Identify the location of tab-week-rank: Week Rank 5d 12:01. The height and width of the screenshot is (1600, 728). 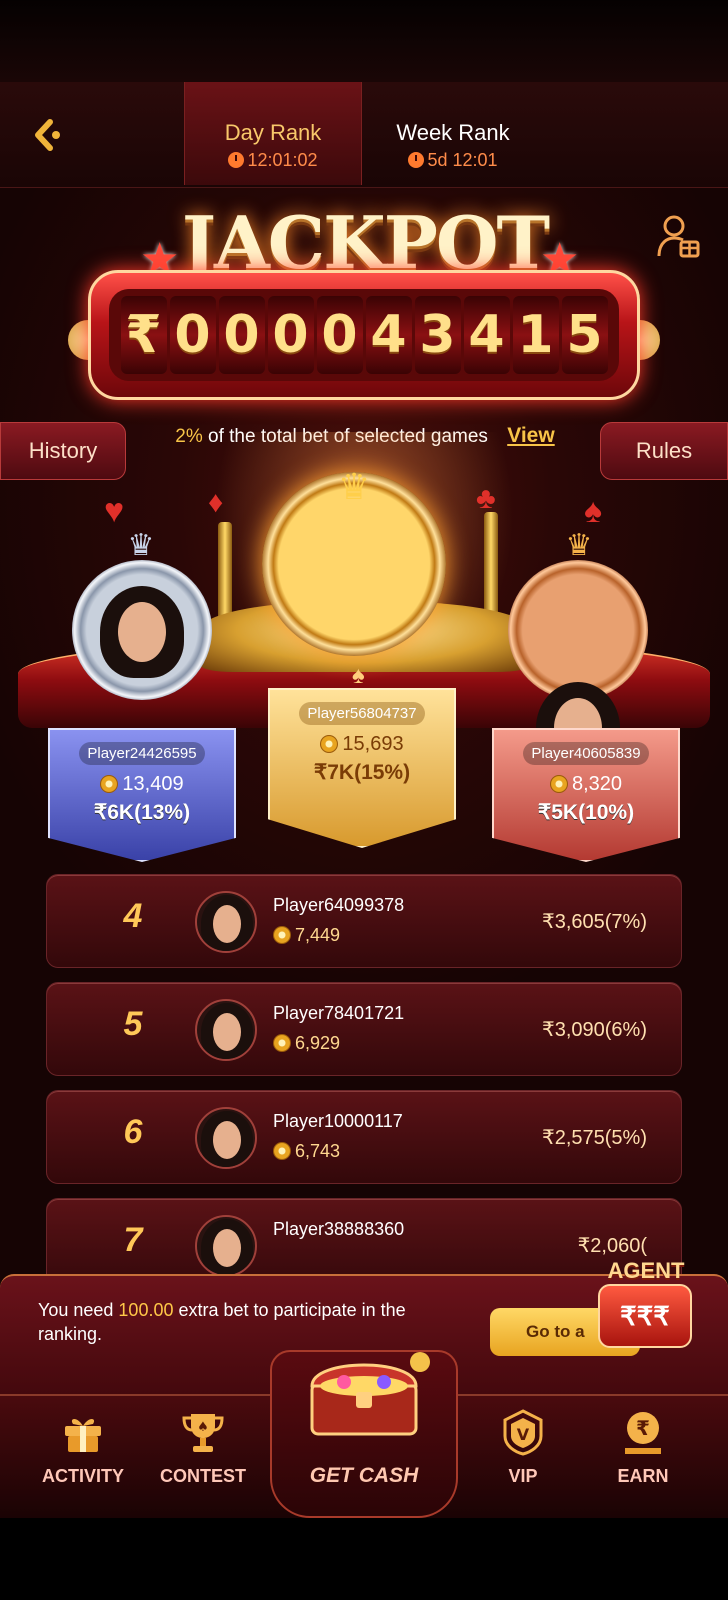
(453, 133).